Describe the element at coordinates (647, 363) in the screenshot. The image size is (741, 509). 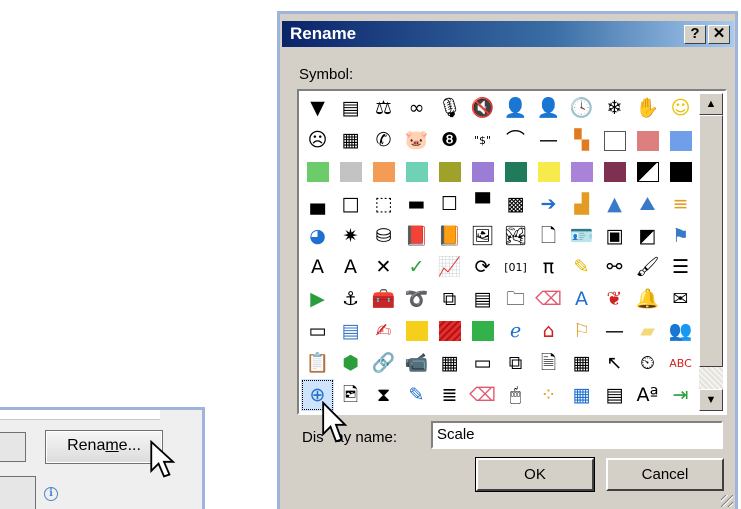
I see `symbol-cell-timer-icon: ⏲` at that location.